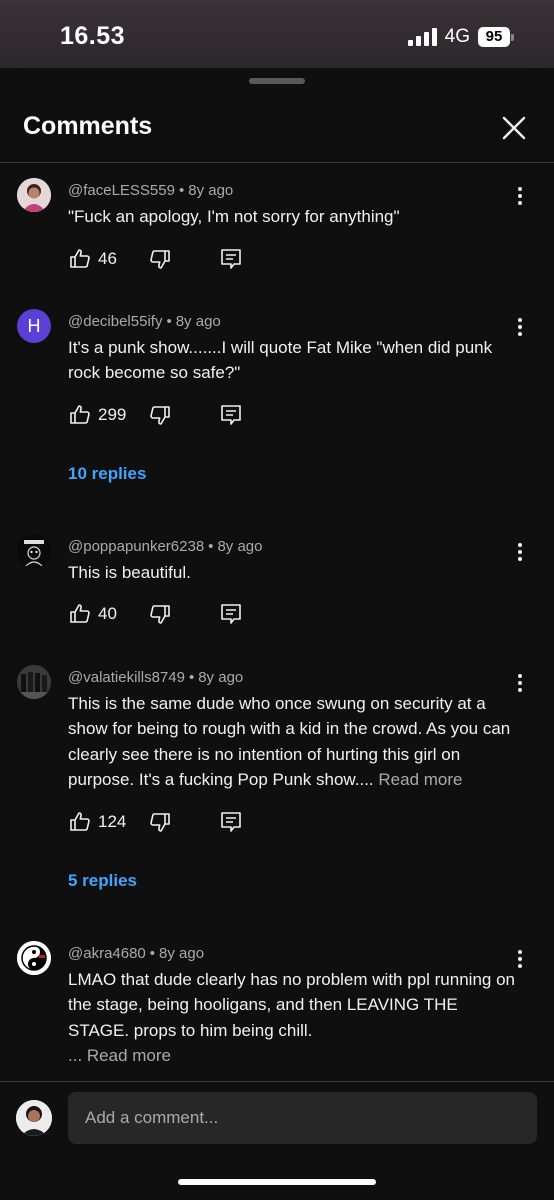  Describe the element at coordinates (112, 821) in the screenshot. I see `like-count: 124` at that location.